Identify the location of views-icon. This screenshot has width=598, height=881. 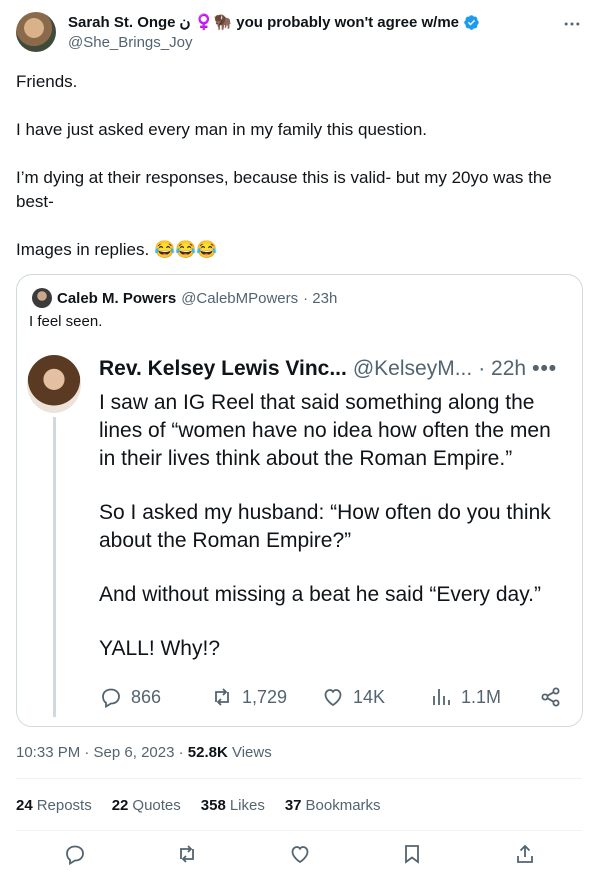
(441, 697).